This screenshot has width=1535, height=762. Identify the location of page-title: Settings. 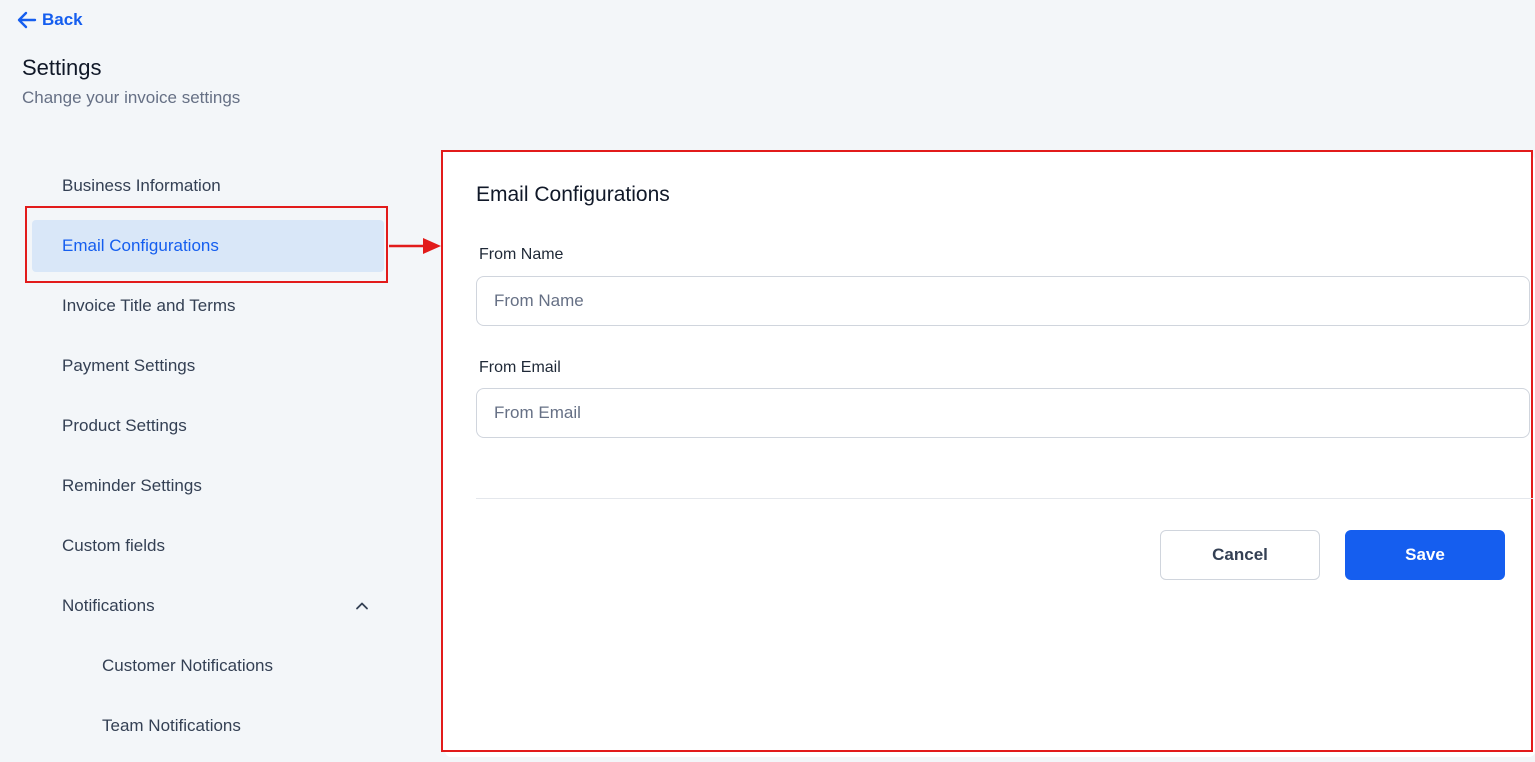
(62, 67).